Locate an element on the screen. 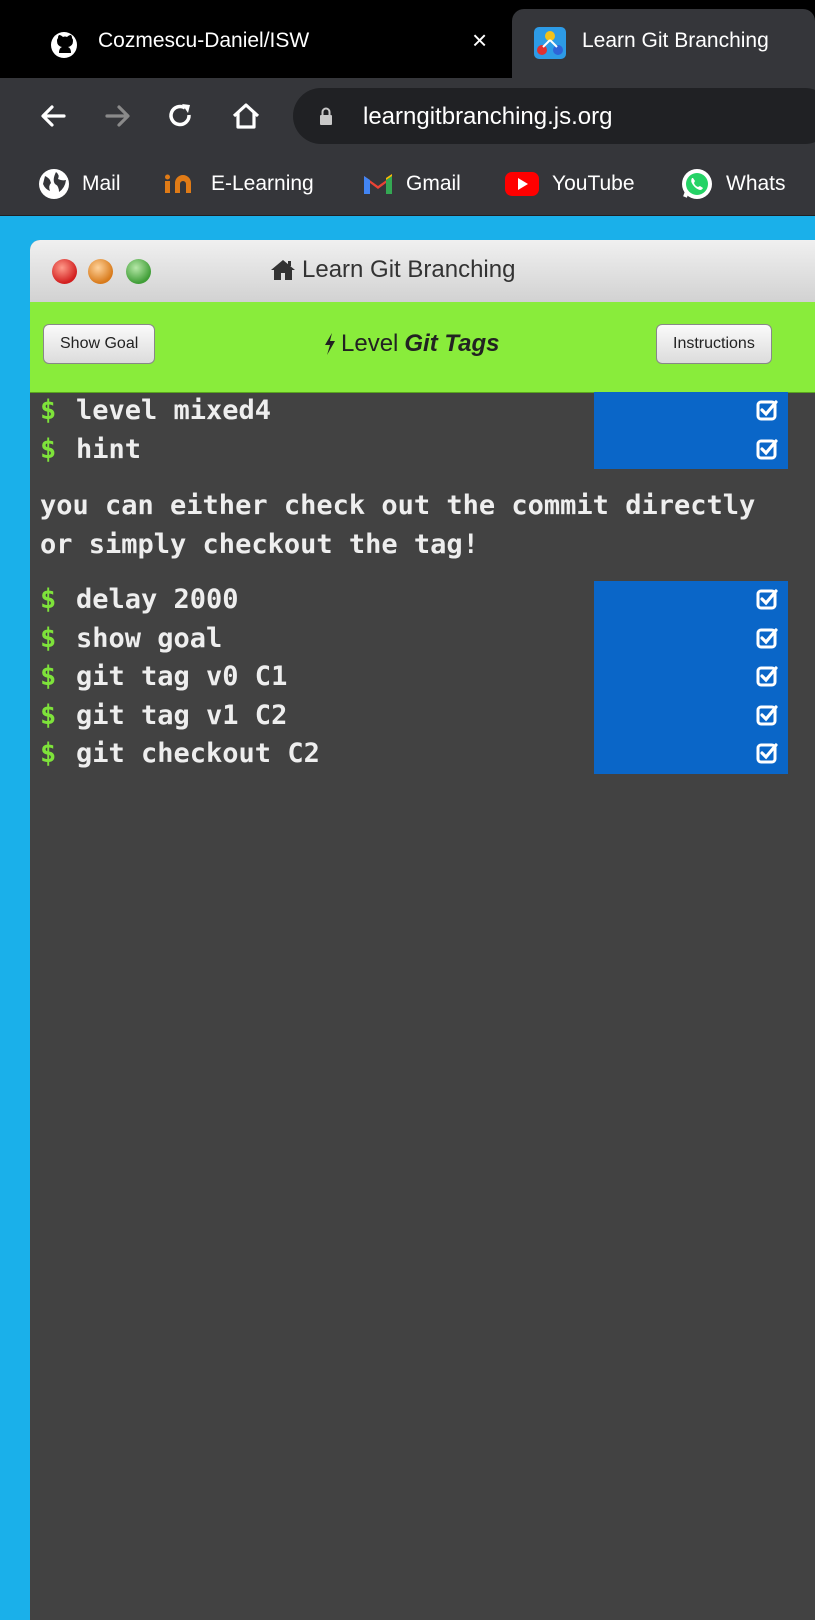  forward-button is located at coordinates (118, 116).